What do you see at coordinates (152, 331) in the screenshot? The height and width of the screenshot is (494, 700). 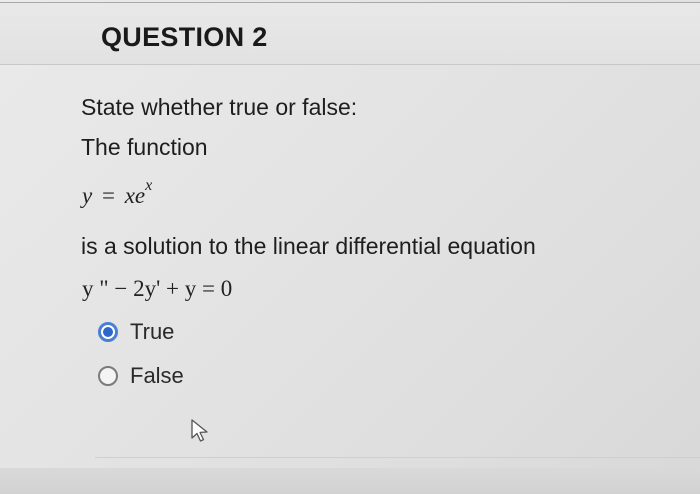 I see `option-label-true: True` at bounding box center [152, 331].